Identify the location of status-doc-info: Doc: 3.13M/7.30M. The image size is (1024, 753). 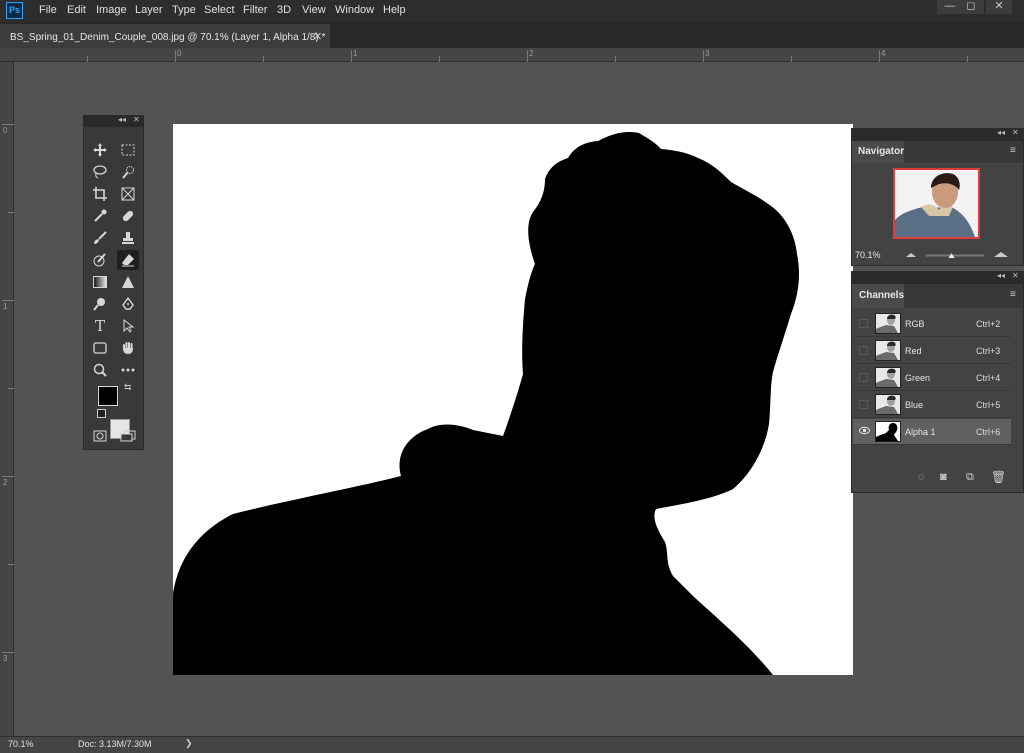
(115, 744).